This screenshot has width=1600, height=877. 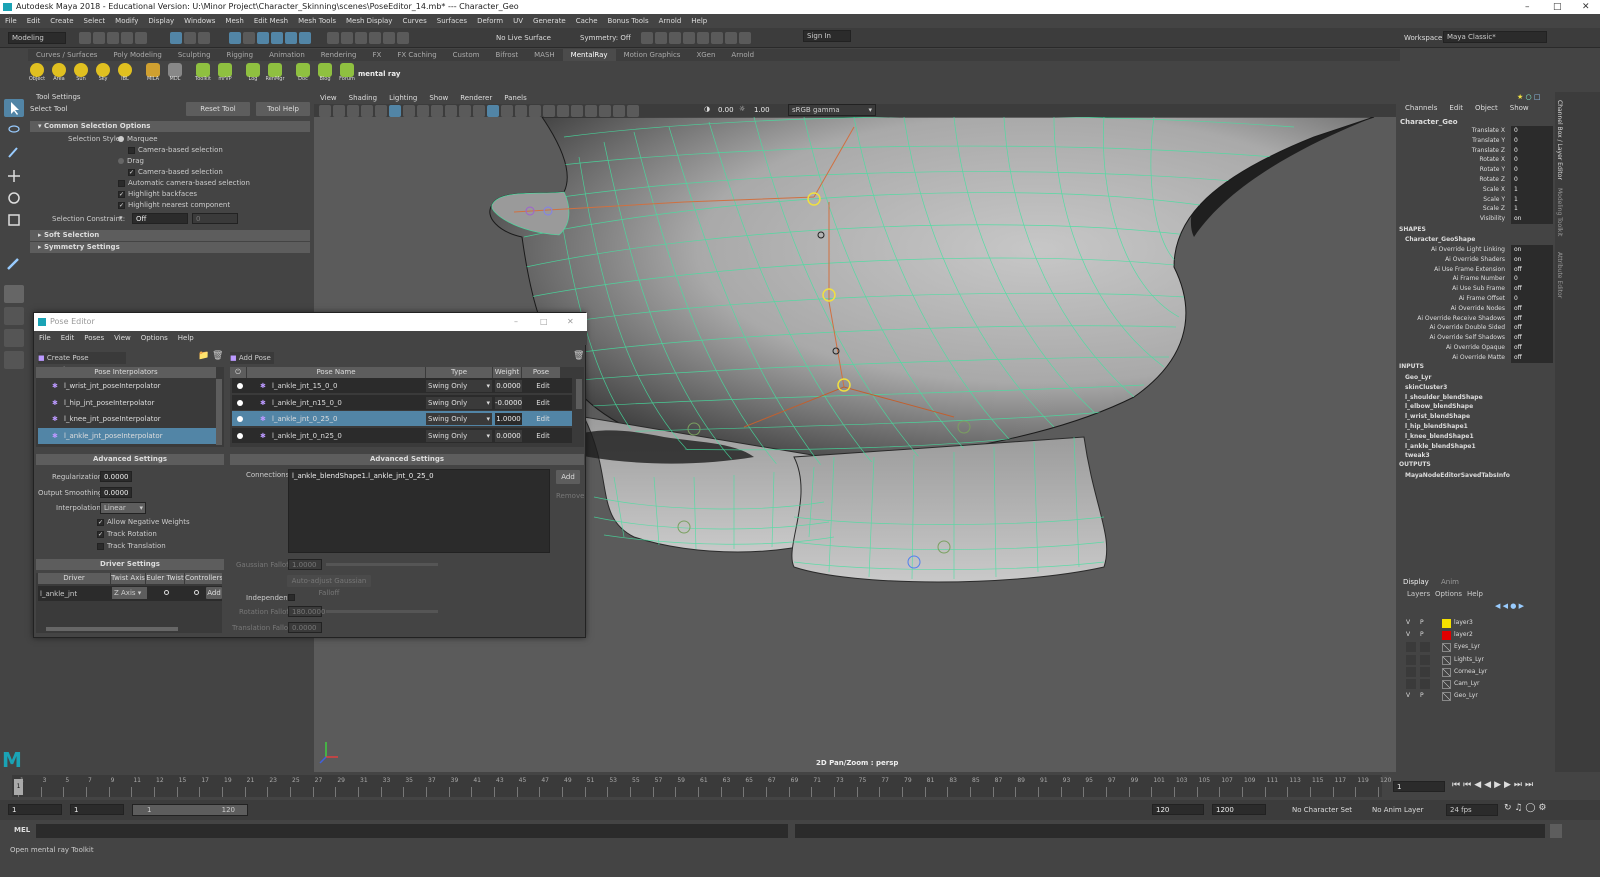 What do you see at coordinates (18, 787) in the screenshot?
I see `current-frame-marker: 1` at bounding box center [18, 787].